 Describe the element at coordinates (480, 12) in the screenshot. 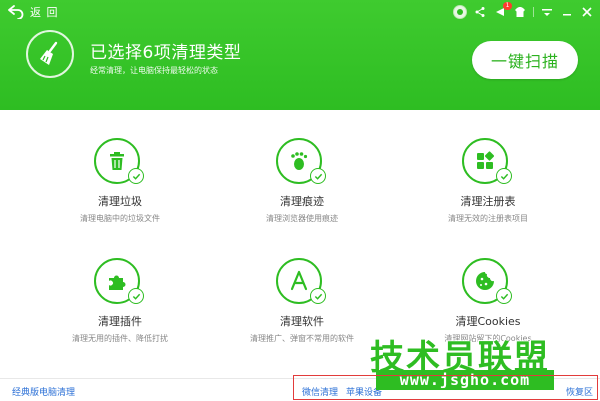

I see `share-icon` at that location.